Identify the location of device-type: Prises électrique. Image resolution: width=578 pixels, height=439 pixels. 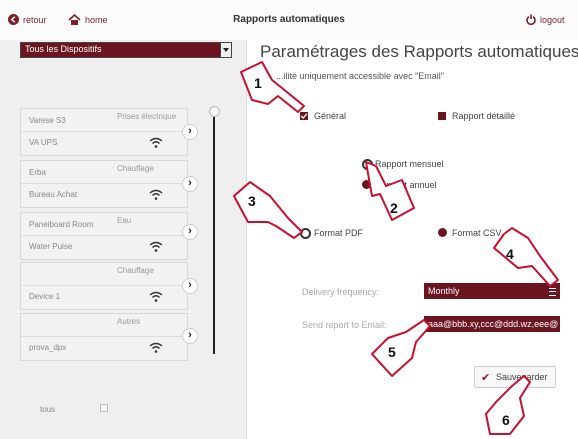
(147, 116).